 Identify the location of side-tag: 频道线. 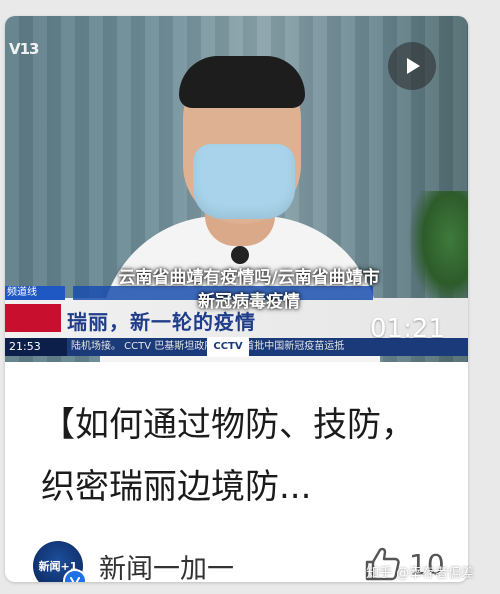
(35, 293).